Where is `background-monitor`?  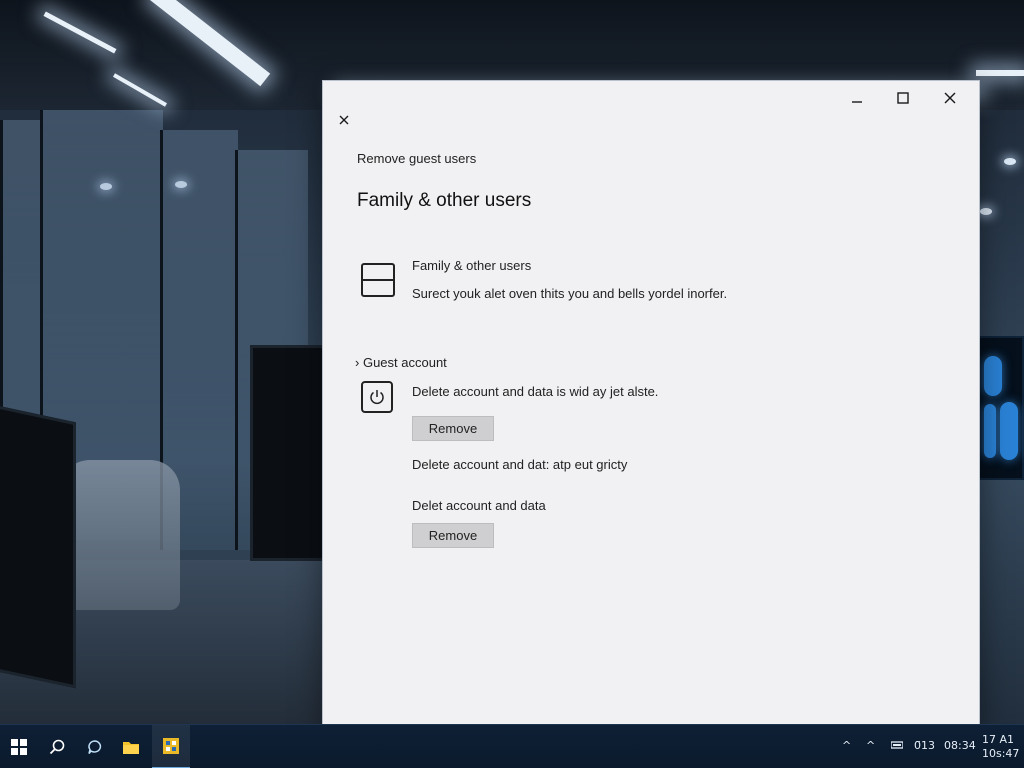
background-monitor is located at coordinates (288, 453).